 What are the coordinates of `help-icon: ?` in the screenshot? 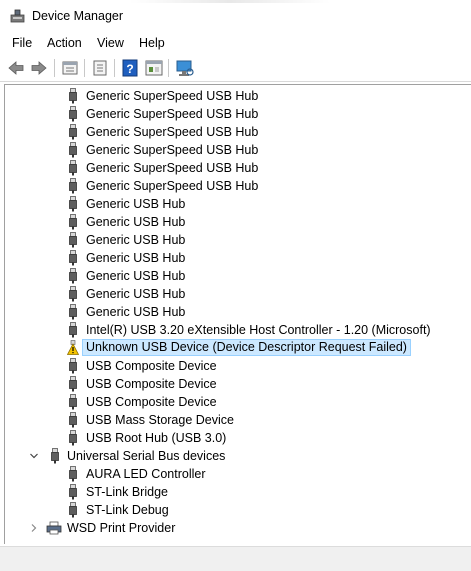 It's located at (130, 68).